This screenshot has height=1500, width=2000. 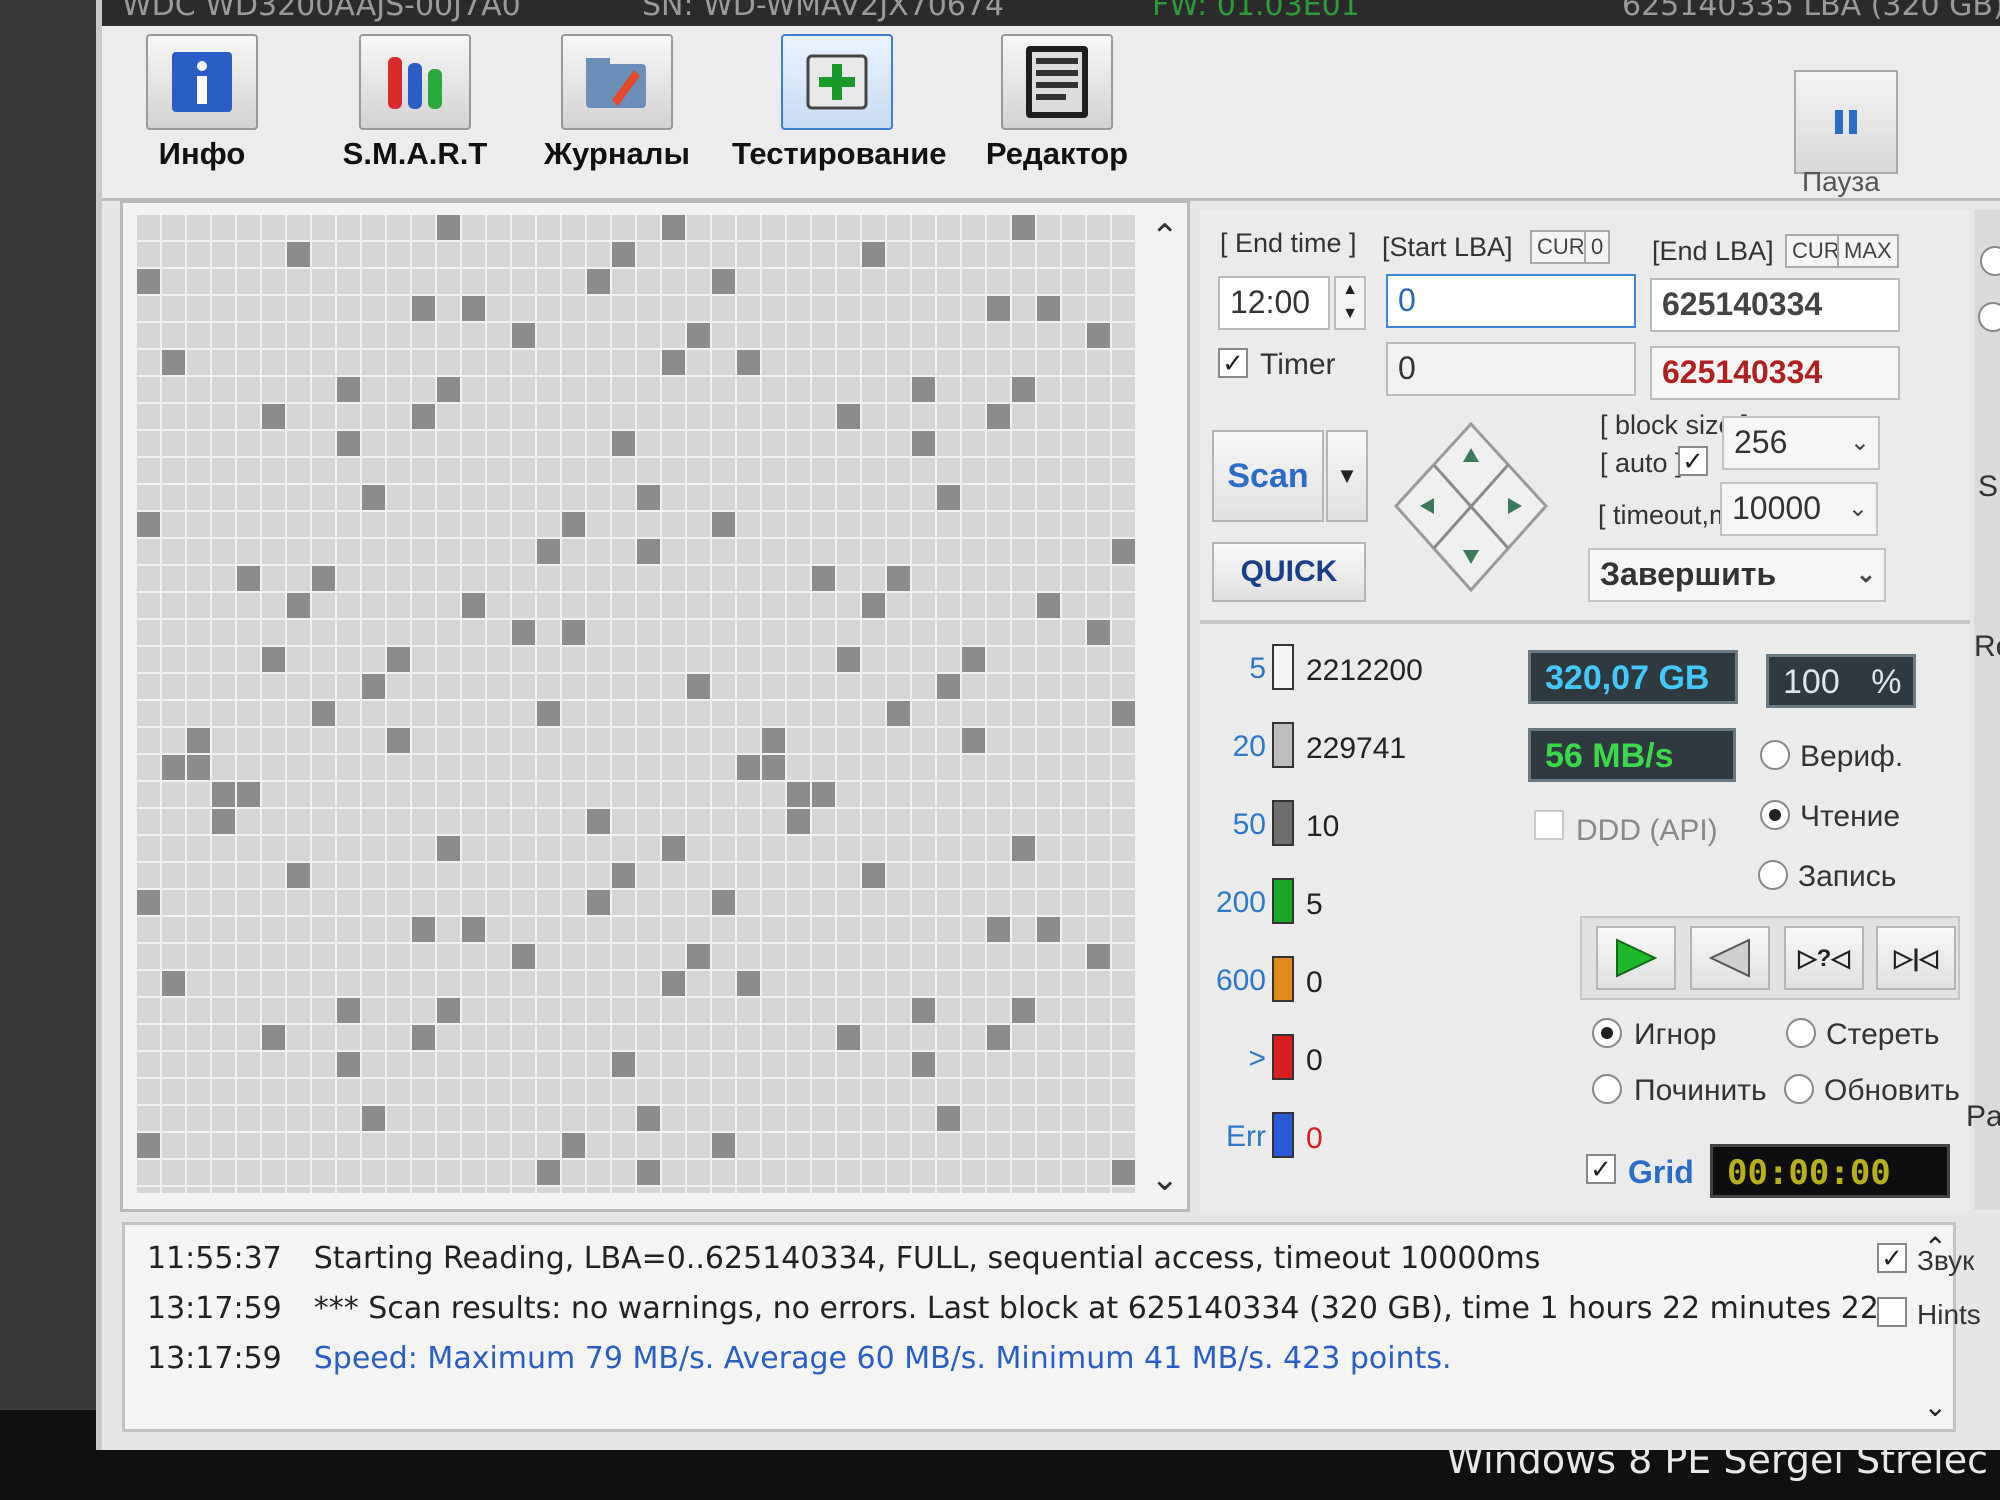 I want to click on tab-smart: S.M.A.R.T, so click(x=415, y=103).